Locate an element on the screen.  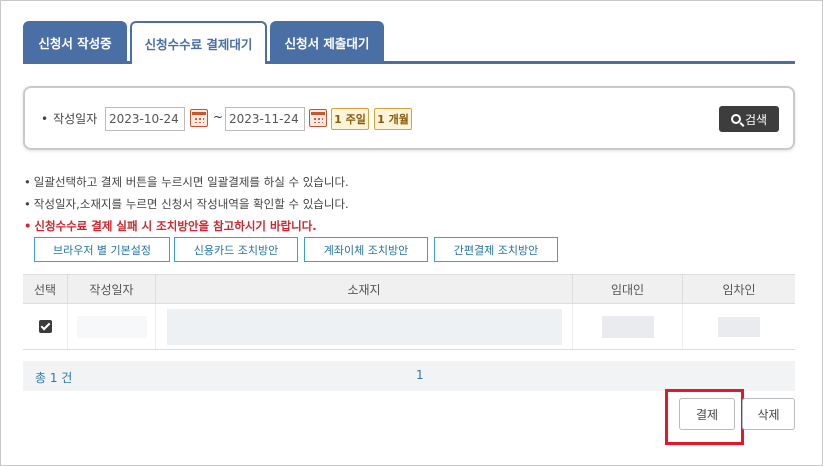
summary-bar: 총 1 건 1 is located at coordinates (409, 376).